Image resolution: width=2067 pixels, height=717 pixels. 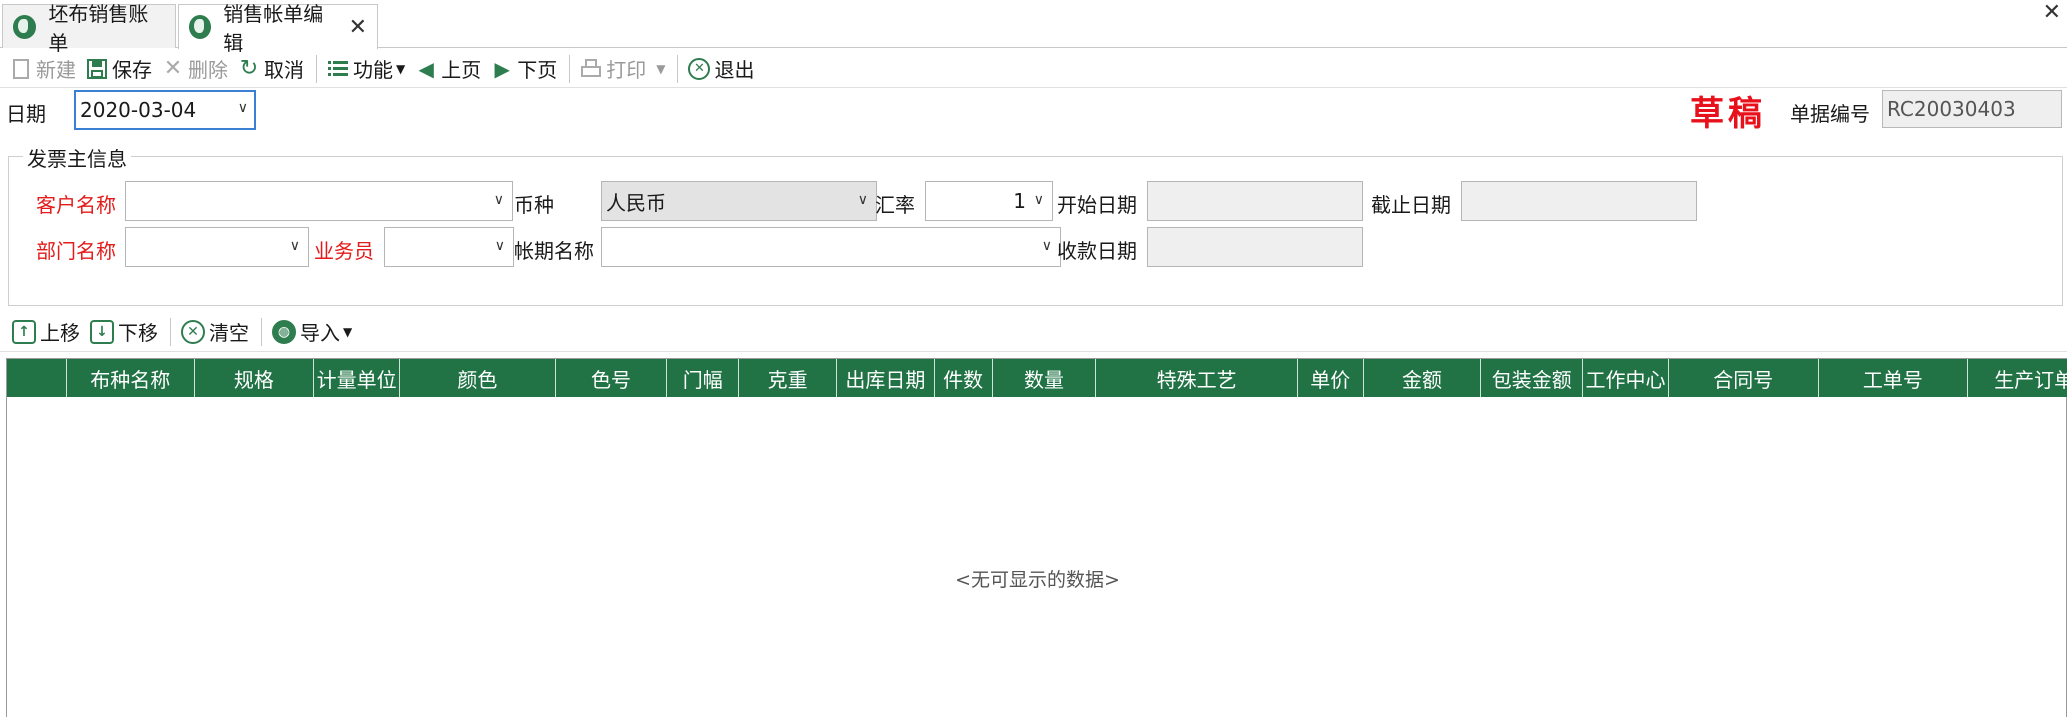 What do you see at coordinates (636, 202) in the screenshot?
I see `currency-value: 人民币` at bounding box center [636, 202].